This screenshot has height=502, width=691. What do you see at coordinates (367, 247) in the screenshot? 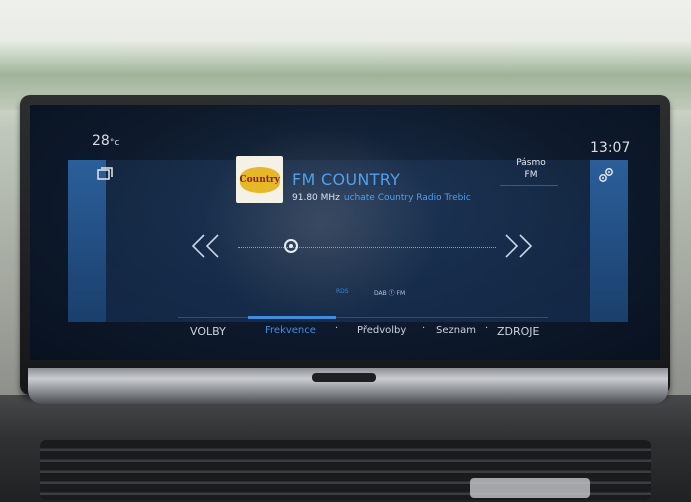
I see `frequency-tuner-track` at bounding box center [367, 247].